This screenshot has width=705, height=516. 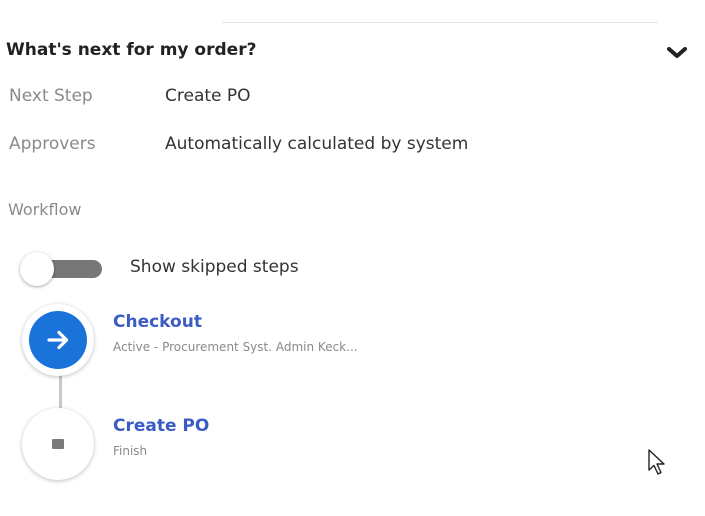 What do you see at coordinates (658, 464) in the screenshot?
I see `mouse-pointer-icon` at bounding box center [658, 464].